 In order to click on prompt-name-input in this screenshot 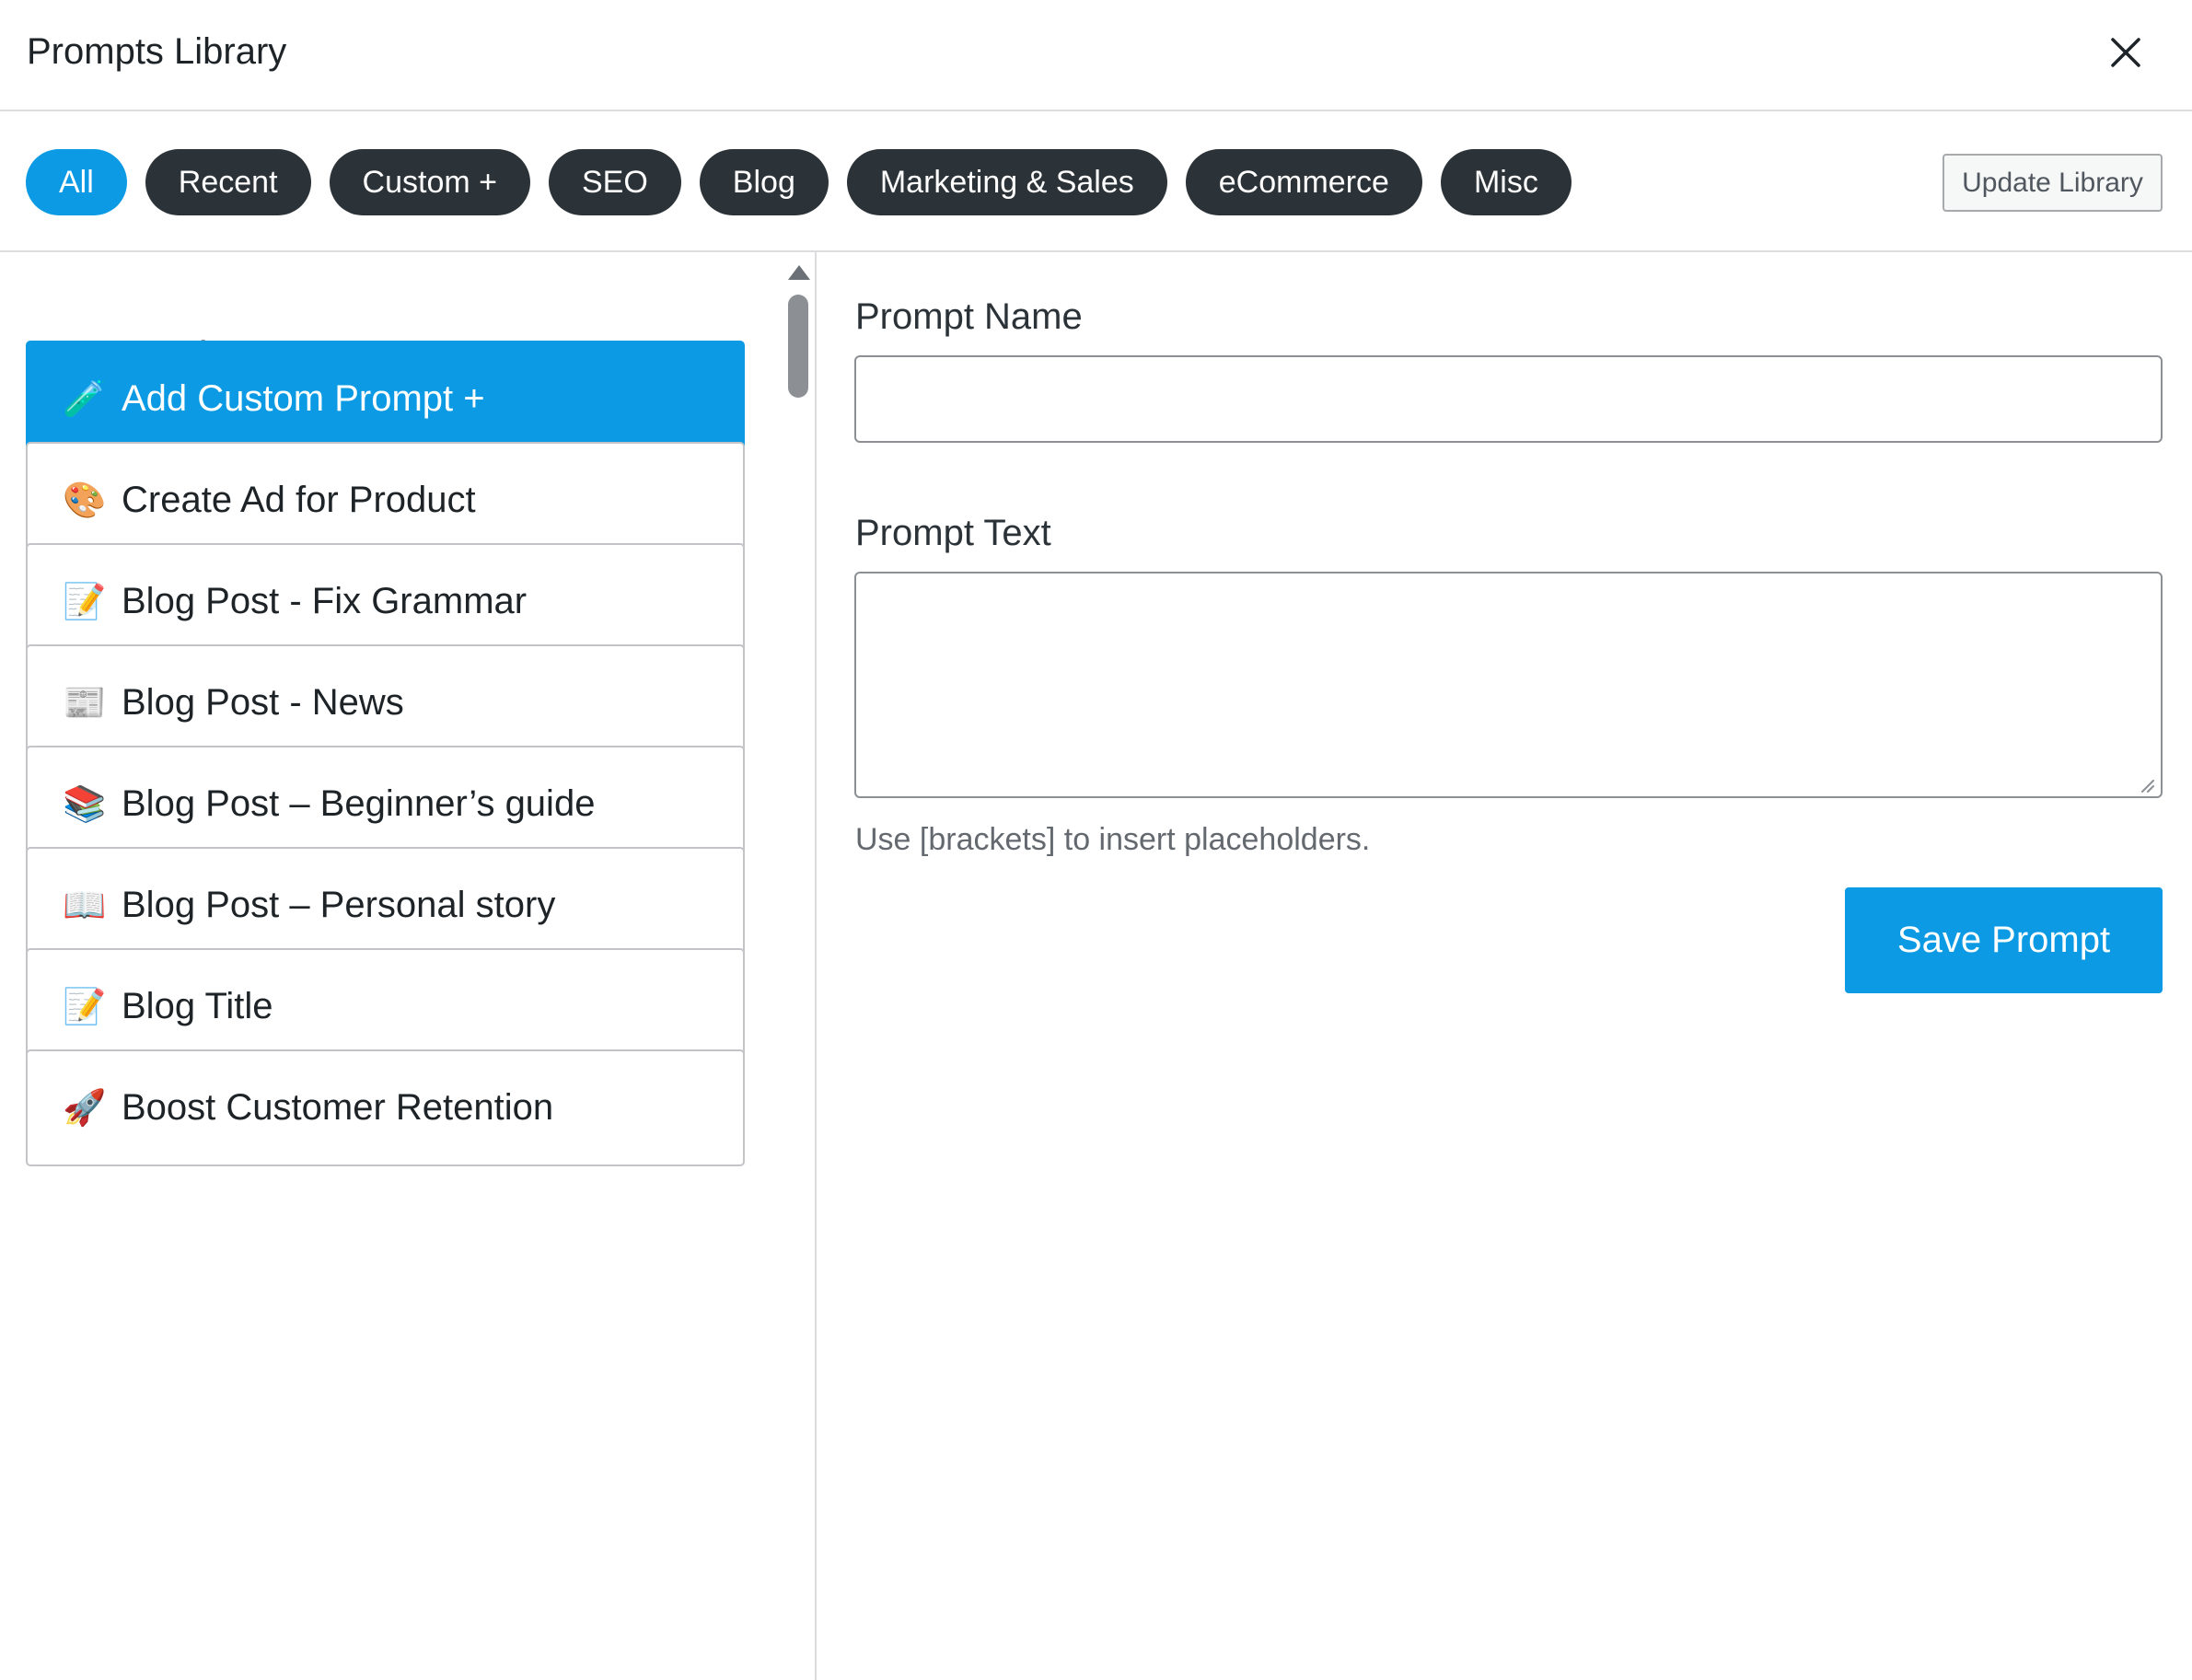, I will do `click(1508, 399)`.